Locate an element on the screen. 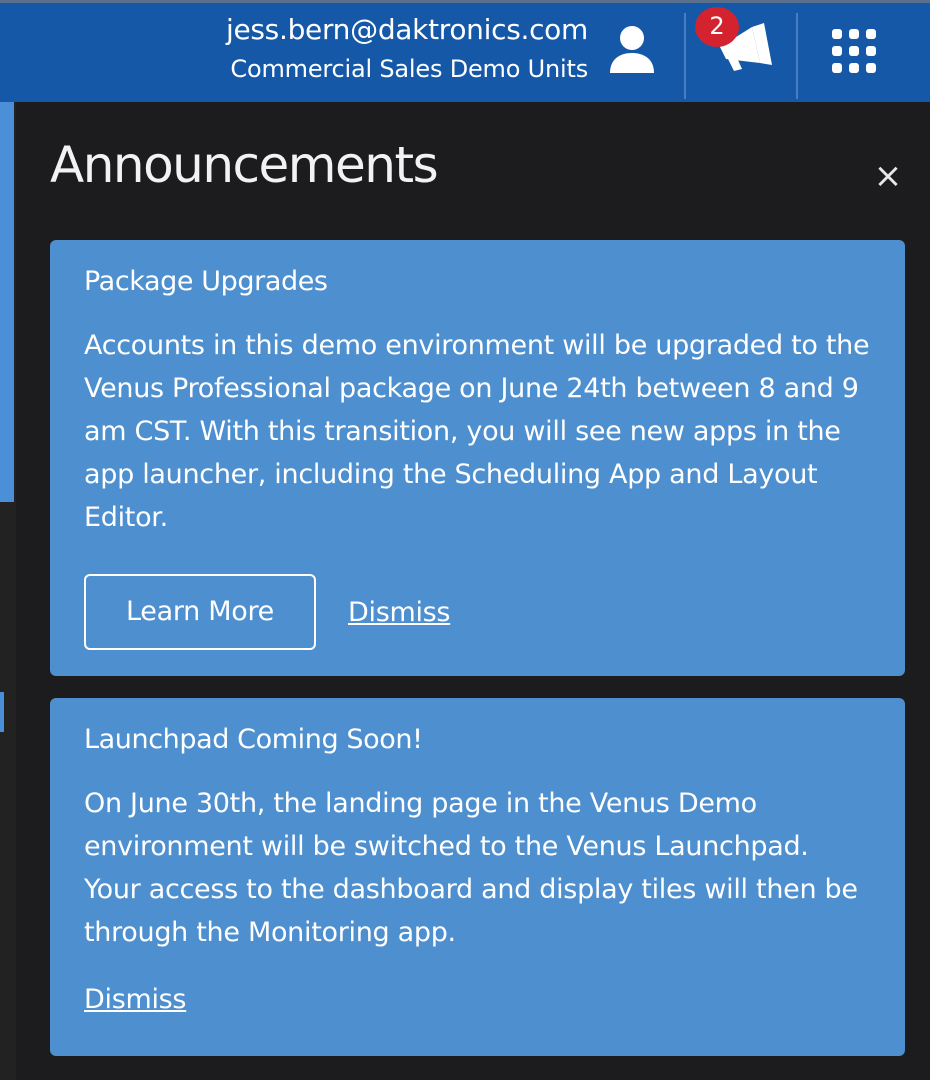 The image size is (930, 1080). panel-title: Announcements is located at coordinates (244, 165).